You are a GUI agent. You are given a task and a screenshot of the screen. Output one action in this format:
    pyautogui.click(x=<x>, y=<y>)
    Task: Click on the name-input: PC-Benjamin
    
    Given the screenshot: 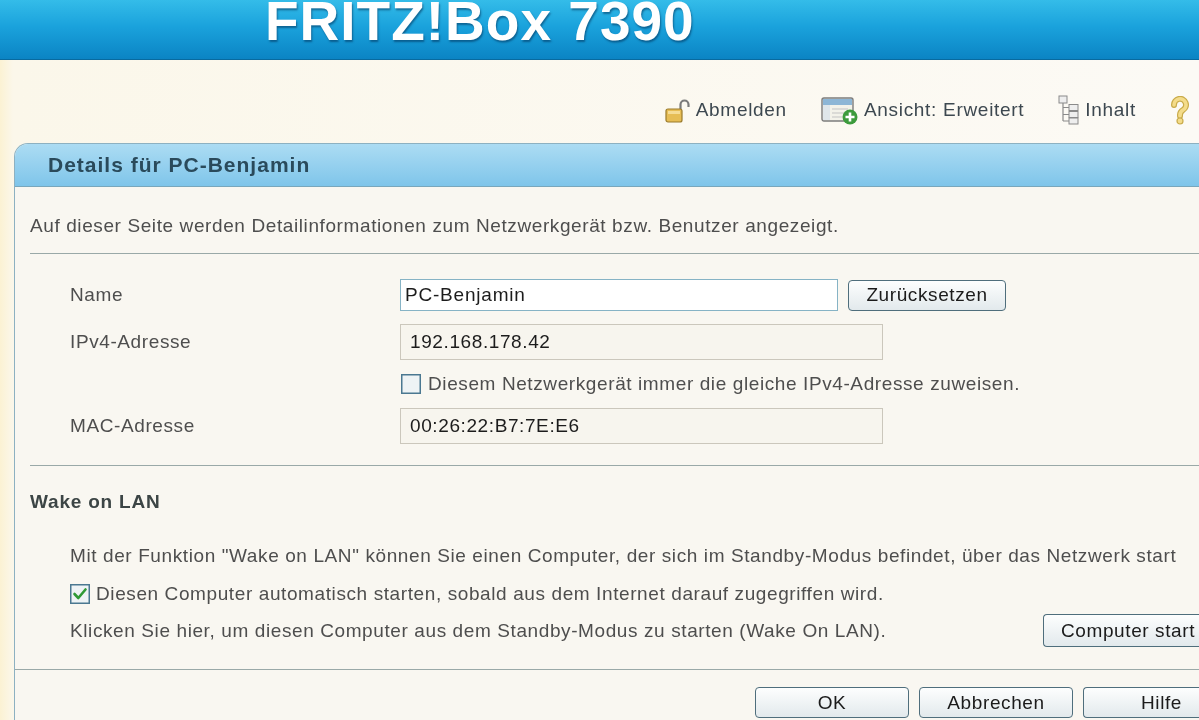 What is the action you would take?
    pyautogui.click(x=619, y=295)
    